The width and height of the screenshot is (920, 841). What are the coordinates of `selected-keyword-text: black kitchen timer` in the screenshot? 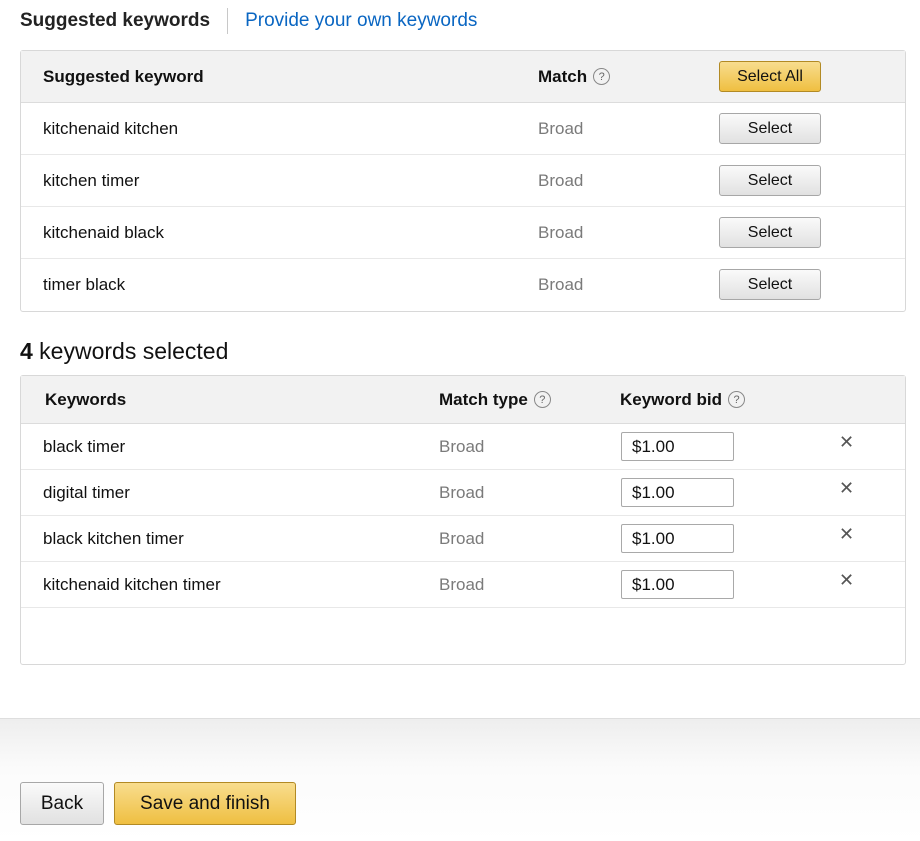 It's located at (113, 538).